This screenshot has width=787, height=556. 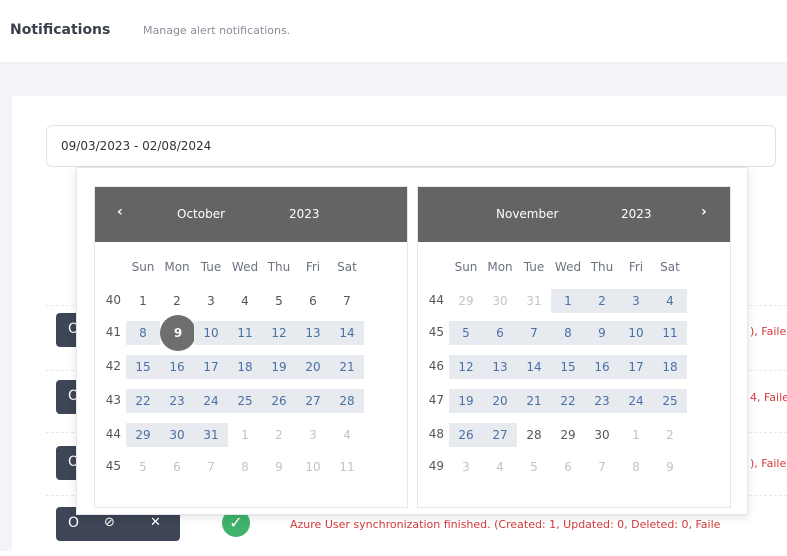 What do you see at coordinates (178, 333) in the screenshot?
I see `calendar-day-selected: 9` at bounding box center [178, 333].